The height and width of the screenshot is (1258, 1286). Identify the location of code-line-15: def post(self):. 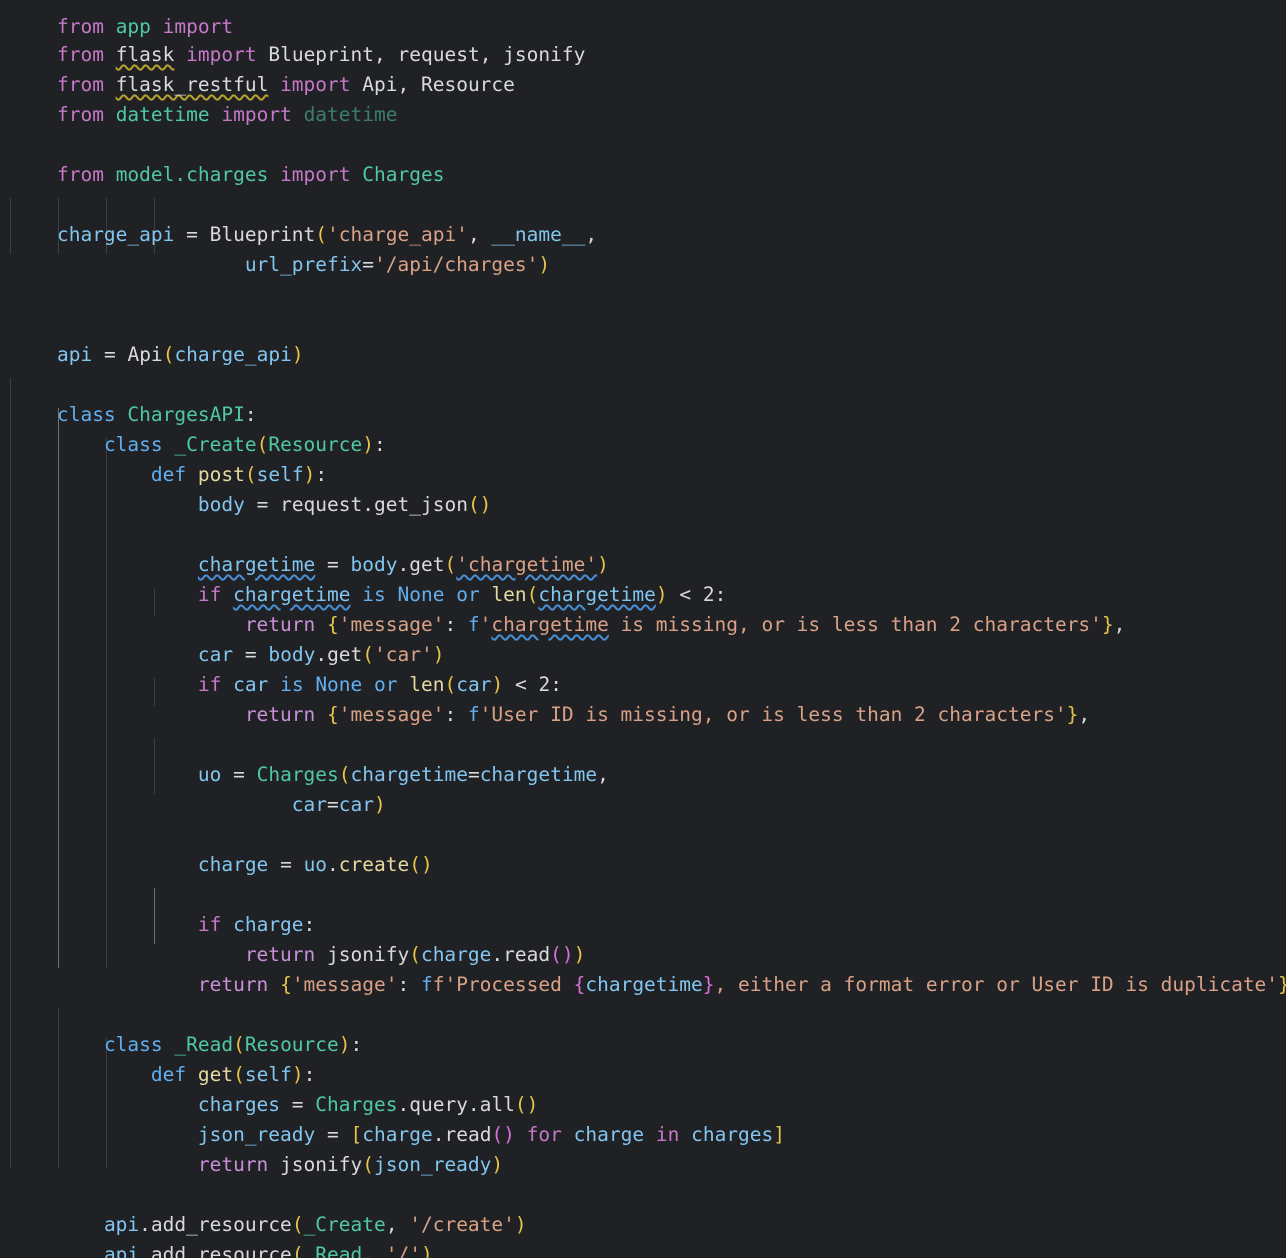
(168, 458).